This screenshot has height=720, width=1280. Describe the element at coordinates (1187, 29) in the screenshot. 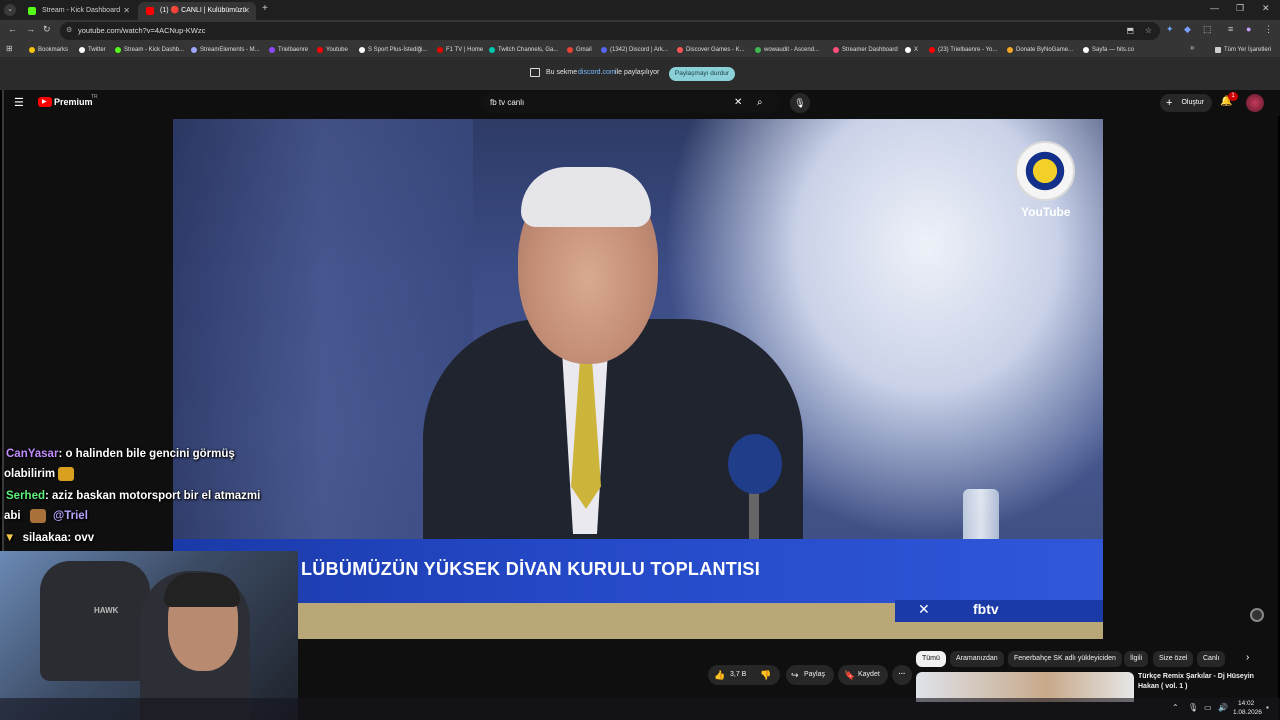

I see `extension-icon: ◆` at that location.